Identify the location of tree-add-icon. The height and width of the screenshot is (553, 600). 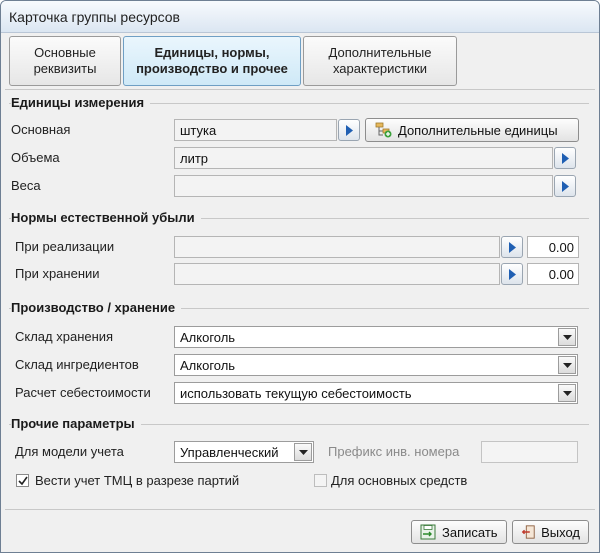
(383, 130).